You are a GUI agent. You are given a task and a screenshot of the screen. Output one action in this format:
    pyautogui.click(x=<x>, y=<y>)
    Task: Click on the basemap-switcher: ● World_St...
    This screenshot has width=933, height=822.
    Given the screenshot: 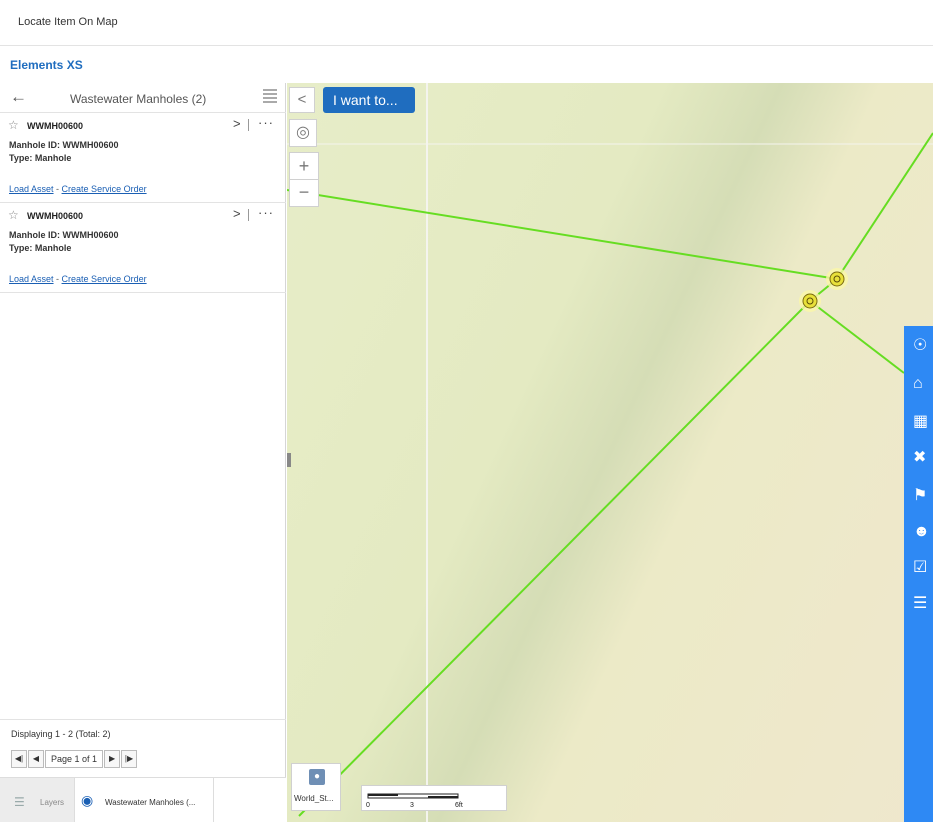 What is the action you would take?
    pyautogui.click(x=316, y=787)
    